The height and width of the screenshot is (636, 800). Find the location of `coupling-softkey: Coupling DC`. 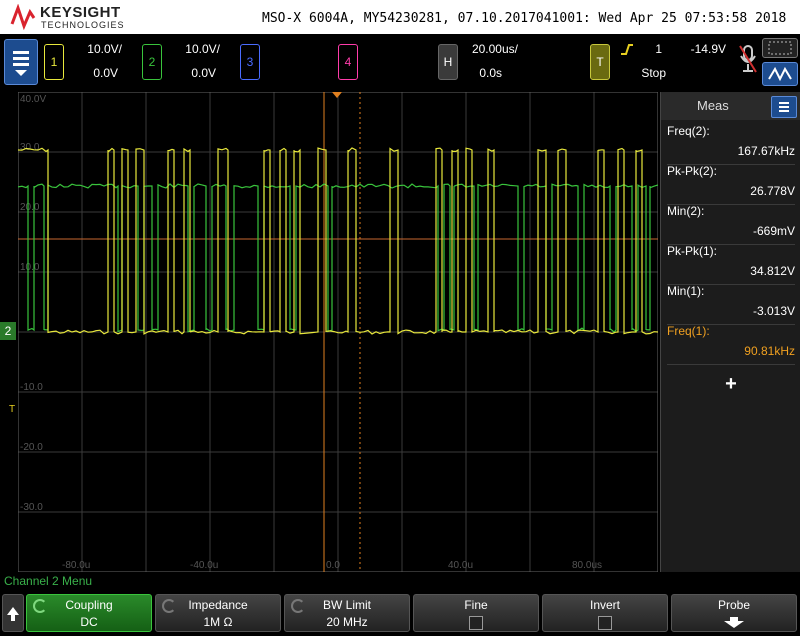

coupling-softkey: Coupling DC is located at coordinates (89, 613).